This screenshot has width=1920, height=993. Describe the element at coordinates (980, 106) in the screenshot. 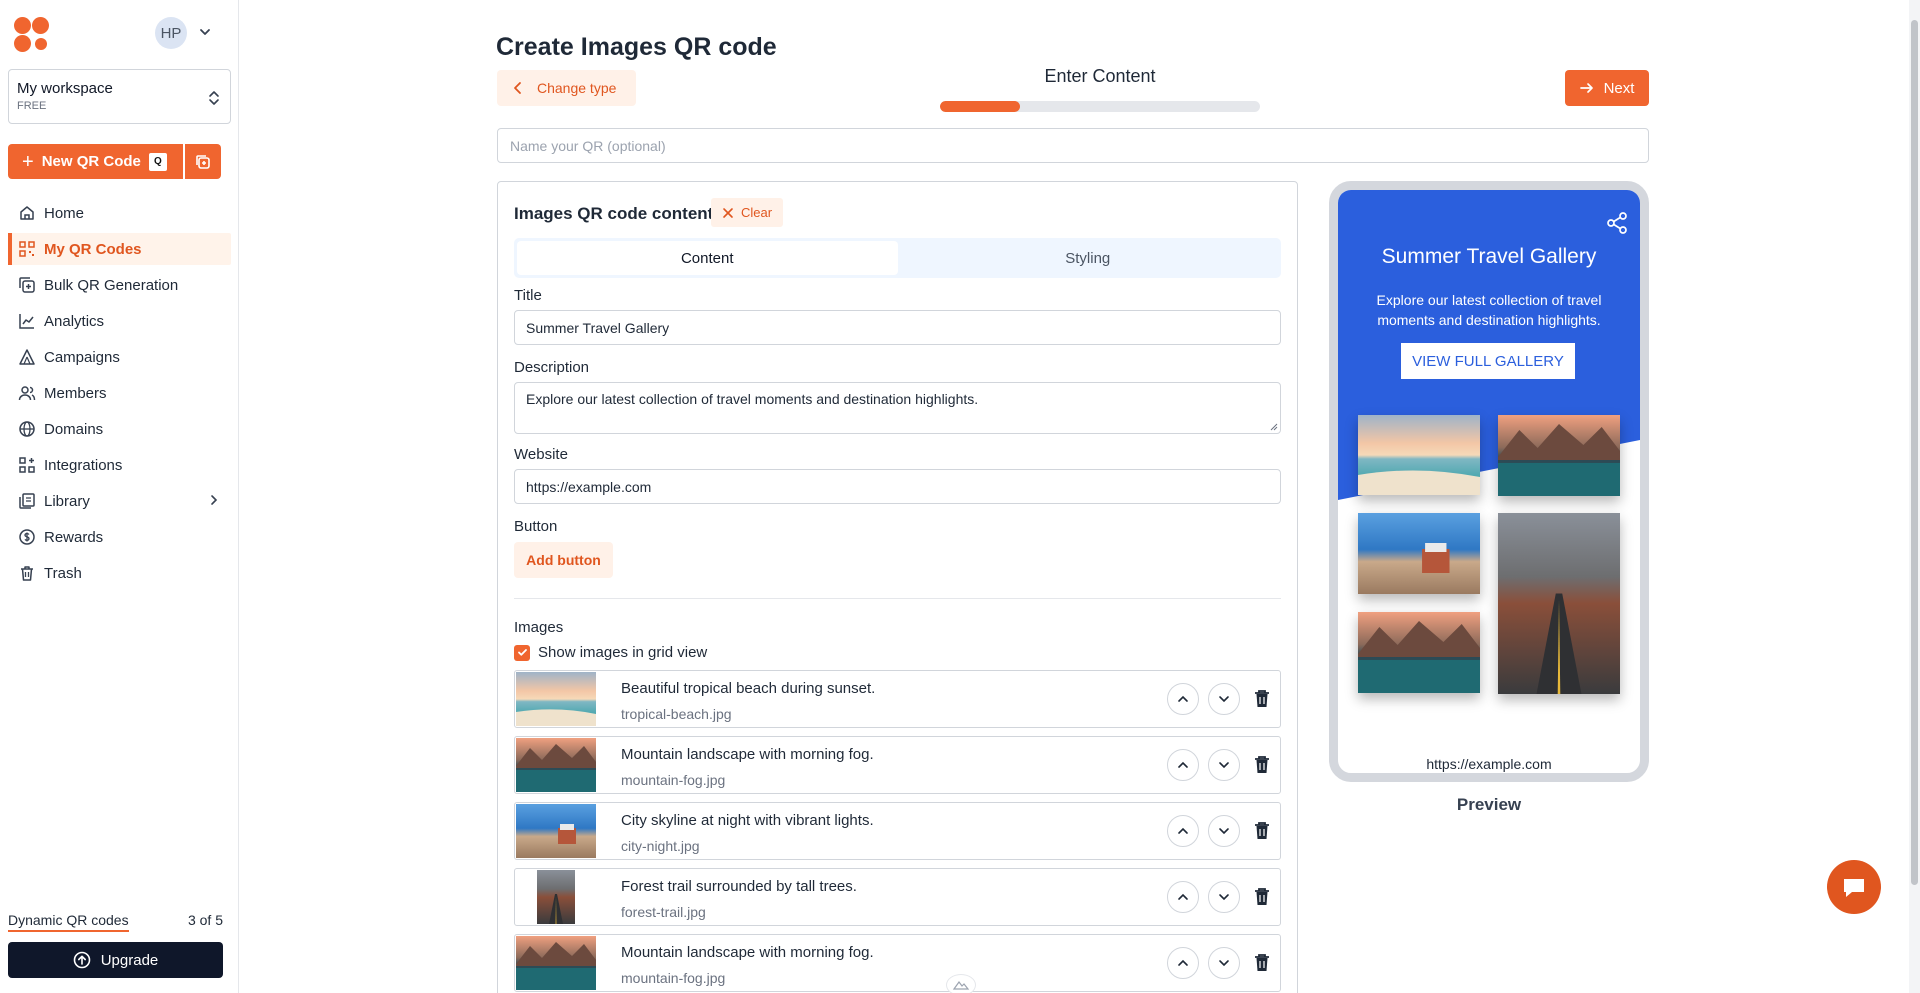

I see `step-progress-fill` at that location.